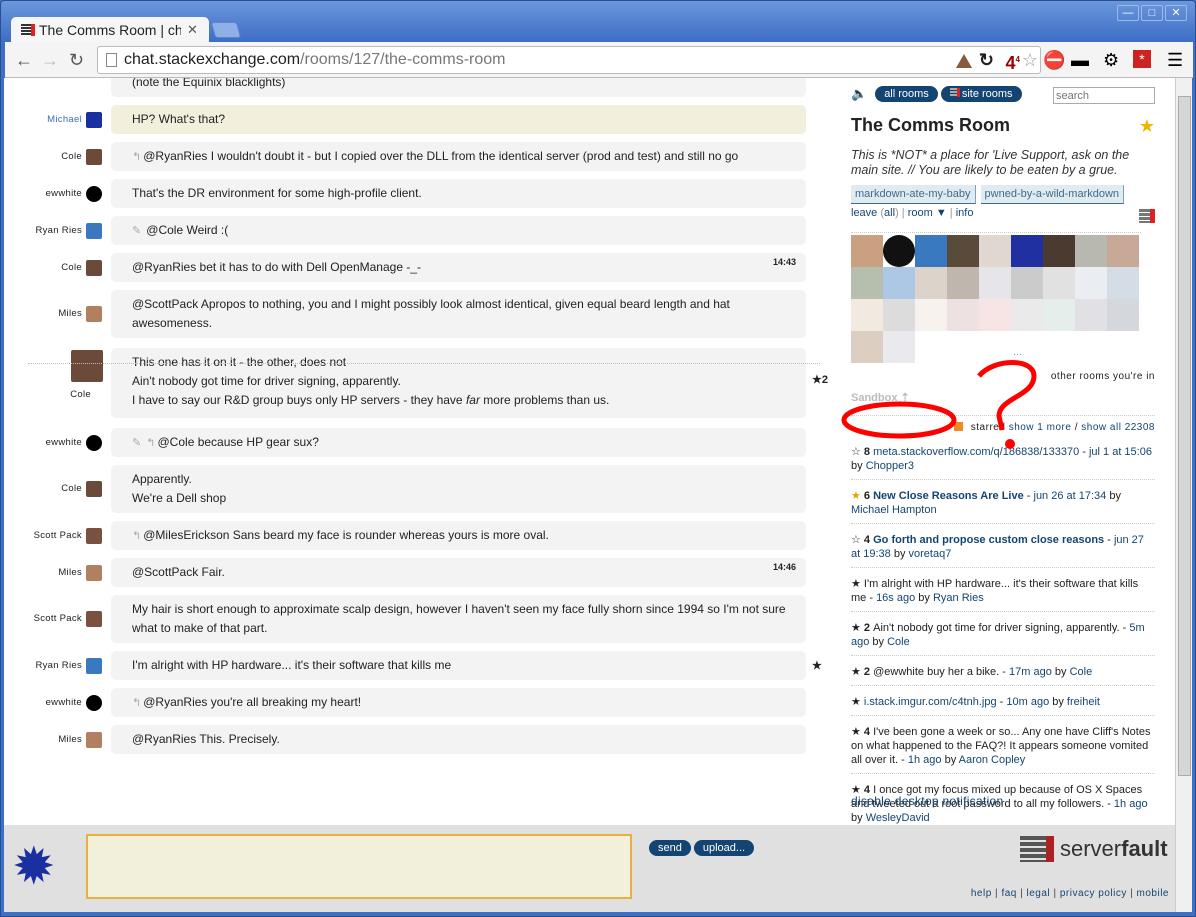 This screenshot has width=1196, height=917. Describe the element at coordinates (1013, 61) in the screenshot. I see `extension-badge: 44` at that location.